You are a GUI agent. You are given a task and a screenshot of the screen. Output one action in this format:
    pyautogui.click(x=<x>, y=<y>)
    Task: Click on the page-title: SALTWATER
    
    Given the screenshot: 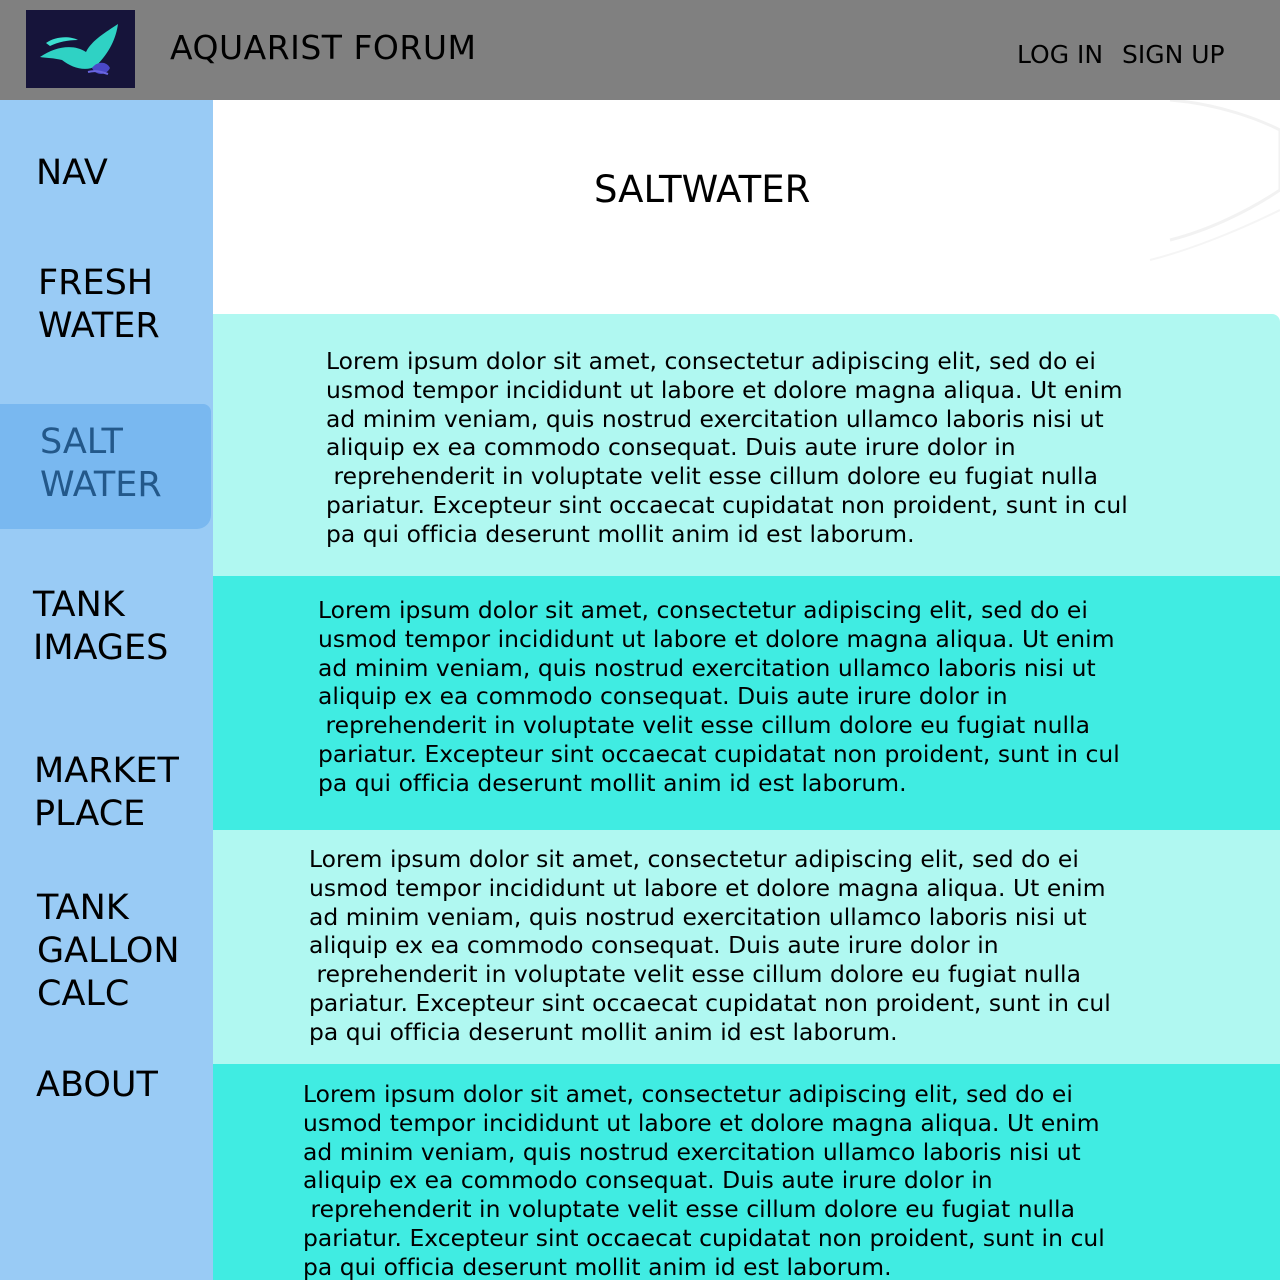 What is the action you would take?
    pyautogui.click(x=702, y=189)
    